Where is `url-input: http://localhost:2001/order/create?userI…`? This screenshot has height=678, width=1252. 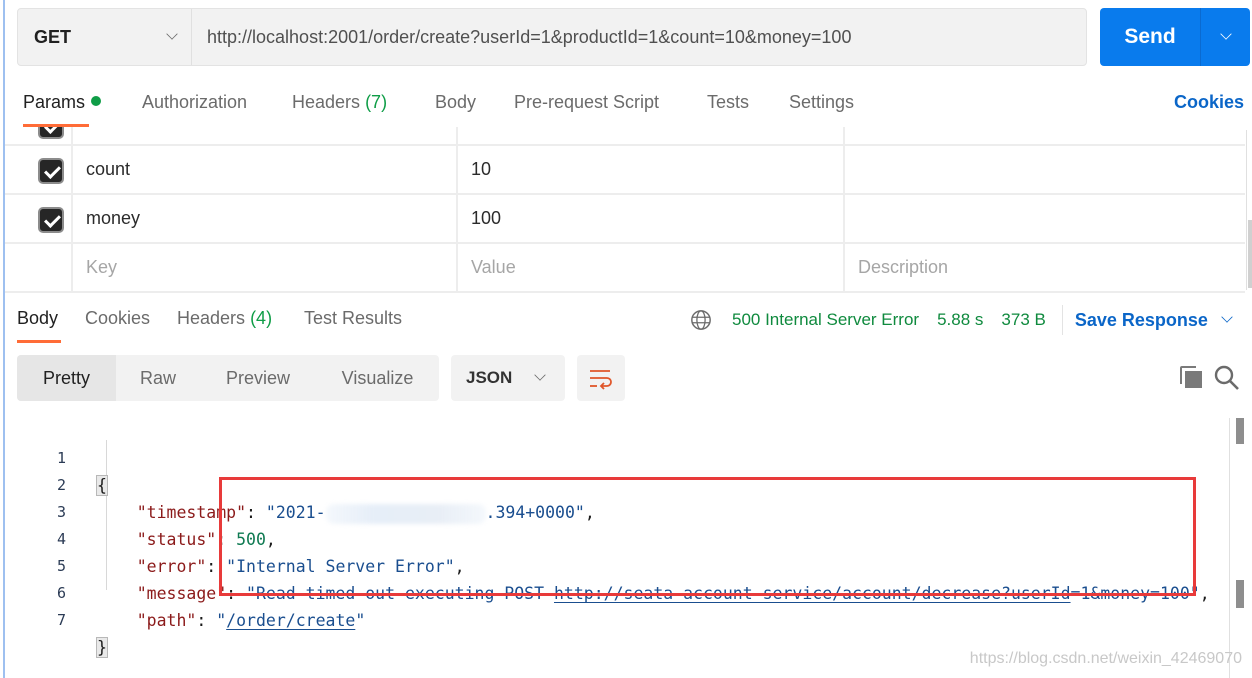
url-input: http://localhost:2001/order/create?userI… is located at coordinates (639, 37).